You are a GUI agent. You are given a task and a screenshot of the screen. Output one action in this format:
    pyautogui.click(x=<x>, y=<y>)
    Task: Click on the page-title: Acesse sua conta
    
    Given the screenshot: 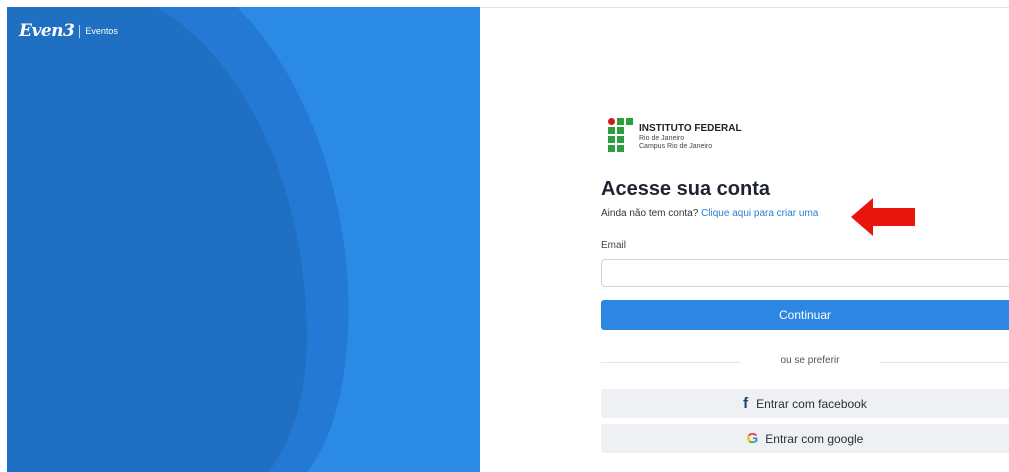 What is the action you would take?
    pyautogui.click(x=685, y=189)
    